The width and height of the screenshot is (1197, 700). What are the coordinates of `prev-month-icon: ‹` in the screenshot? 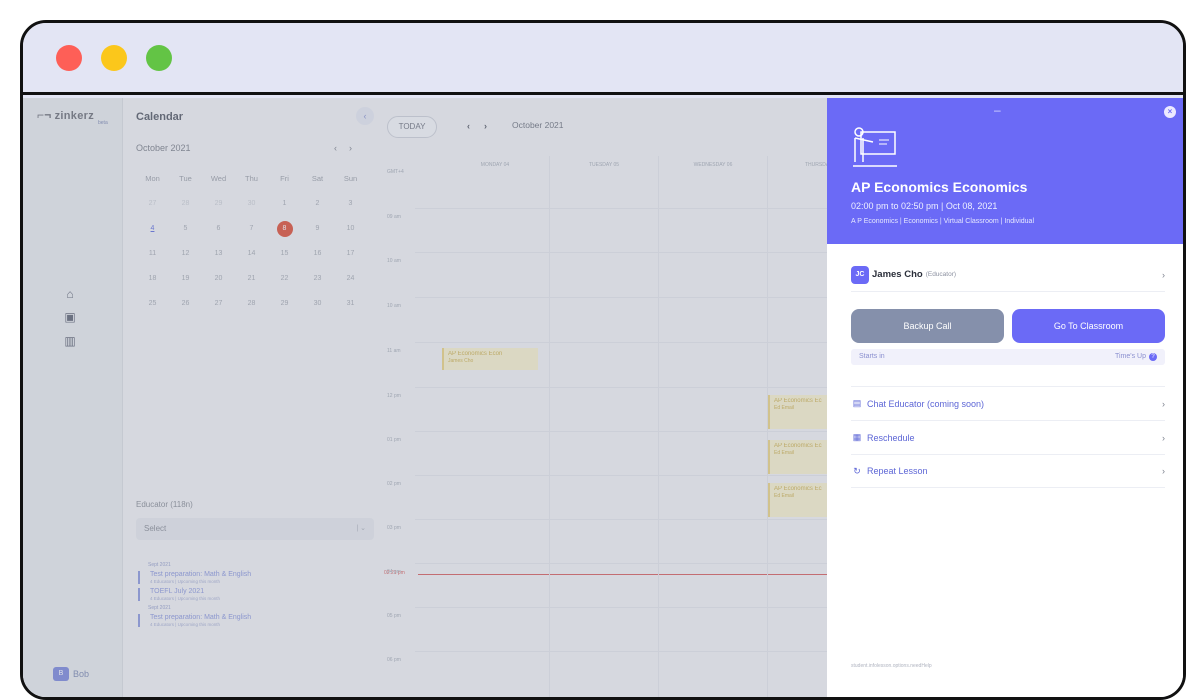 It's located at (341, 148).